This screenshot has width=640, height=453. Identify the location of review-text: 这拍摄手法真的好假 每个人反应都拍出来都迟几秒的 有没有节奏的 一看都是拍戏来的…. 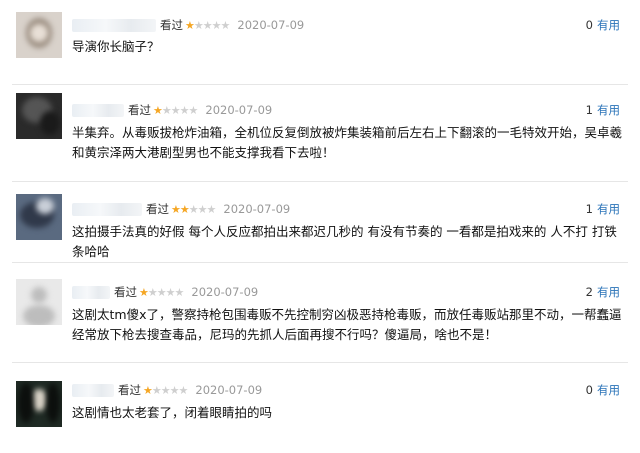
(344, 241).